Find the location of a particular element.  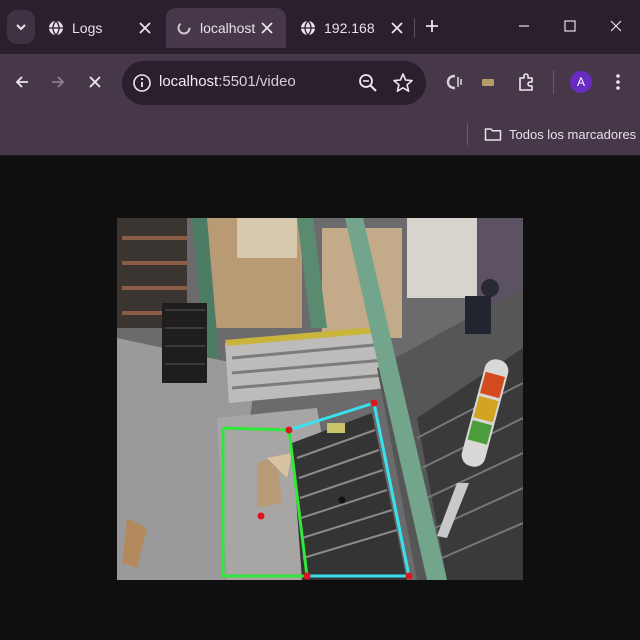

stop-loading-button is located at coordinates (95, 82).